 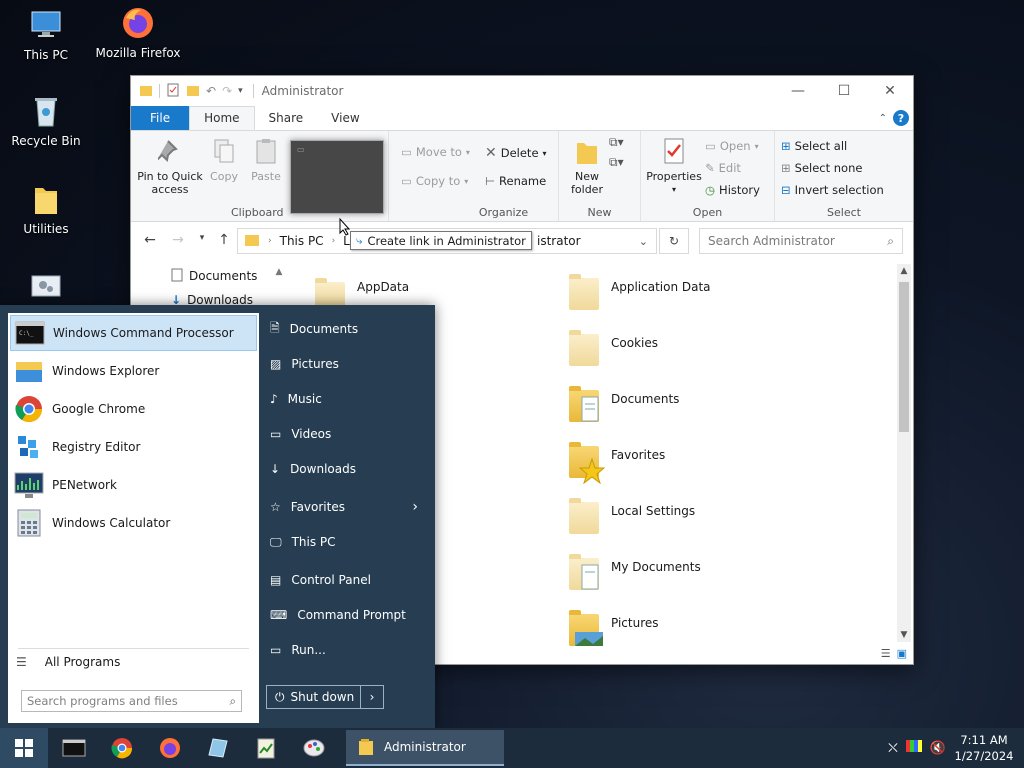 I want to click on folder-item-documents: Documents, so click(x=623, y=406).